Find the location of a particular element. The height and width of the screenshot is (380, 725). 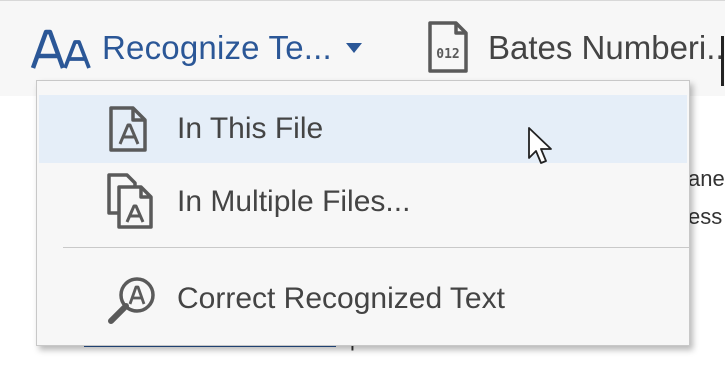

document-text-fragment: ess is located at coordinates (705, 216).